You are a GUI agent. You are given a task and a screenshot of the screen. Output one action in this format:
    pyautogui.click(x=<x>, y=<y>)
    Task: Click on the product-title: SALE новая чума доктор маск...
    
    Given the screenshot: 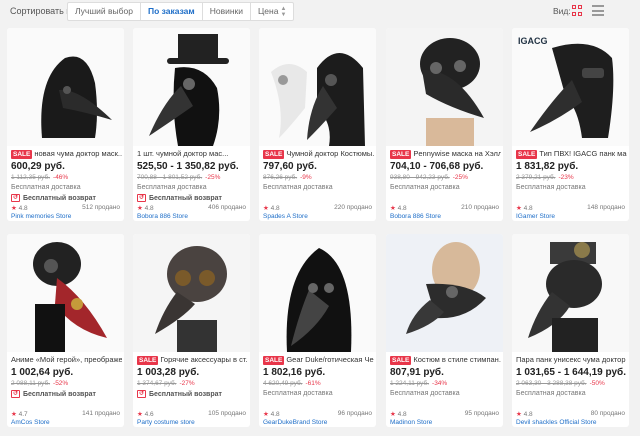 What is the action you would take?
    pyautogui.click(x=66, y=154)
    